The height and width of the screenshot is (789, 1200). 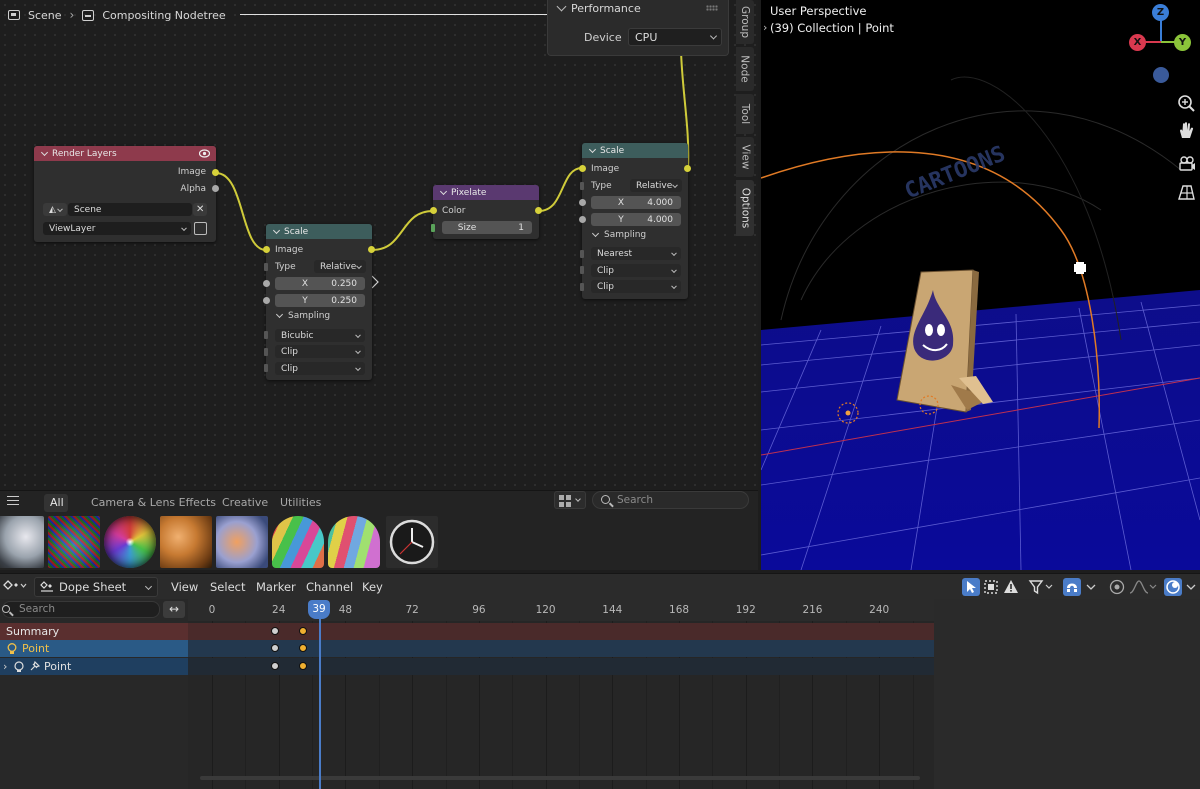 What do you see at coordinates (125, 153) in the screenshot?
I see `node-header: Render Layers` at bounding box center [125, 153].